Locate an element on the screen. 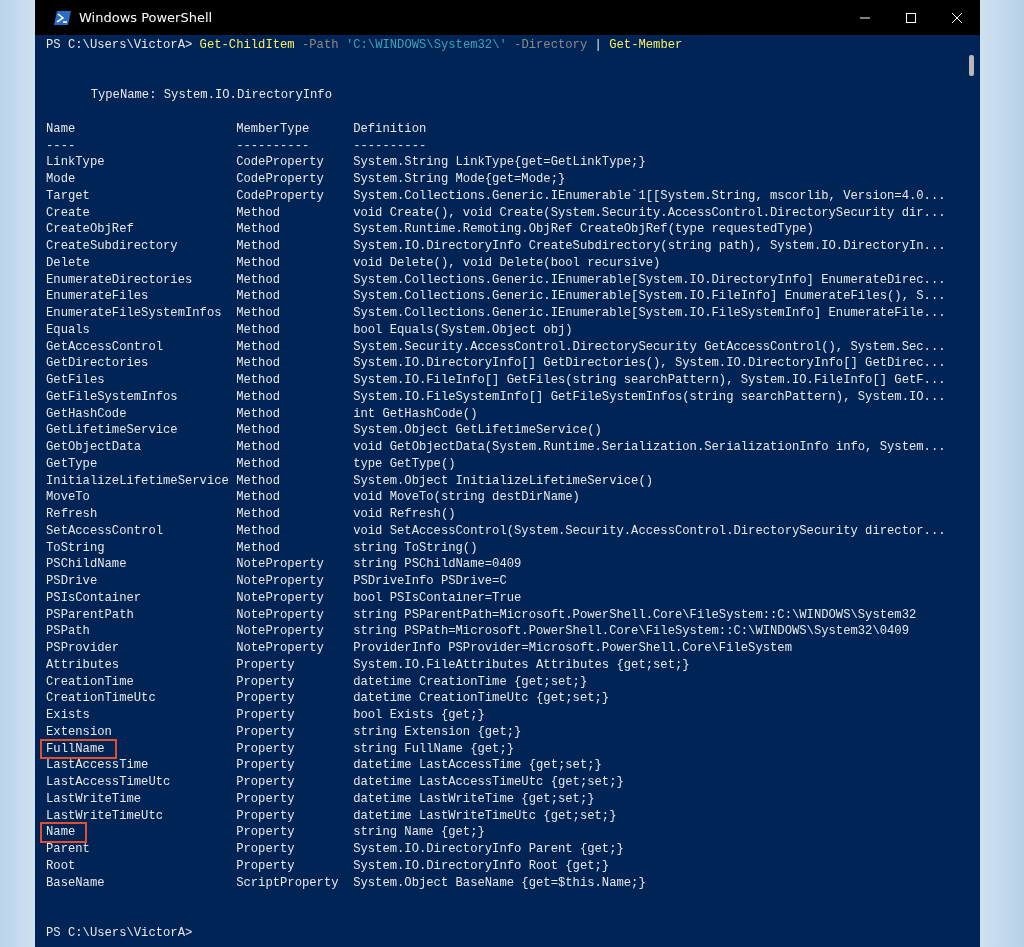  member-definition: bool PSIsContainer=True is located at coordinates (437, 598).